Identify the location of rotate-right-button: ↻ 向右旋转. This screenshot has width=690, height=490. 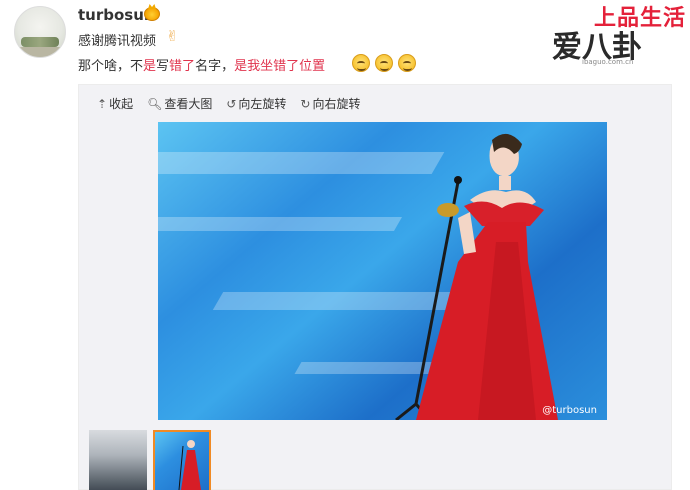
(330, 103).